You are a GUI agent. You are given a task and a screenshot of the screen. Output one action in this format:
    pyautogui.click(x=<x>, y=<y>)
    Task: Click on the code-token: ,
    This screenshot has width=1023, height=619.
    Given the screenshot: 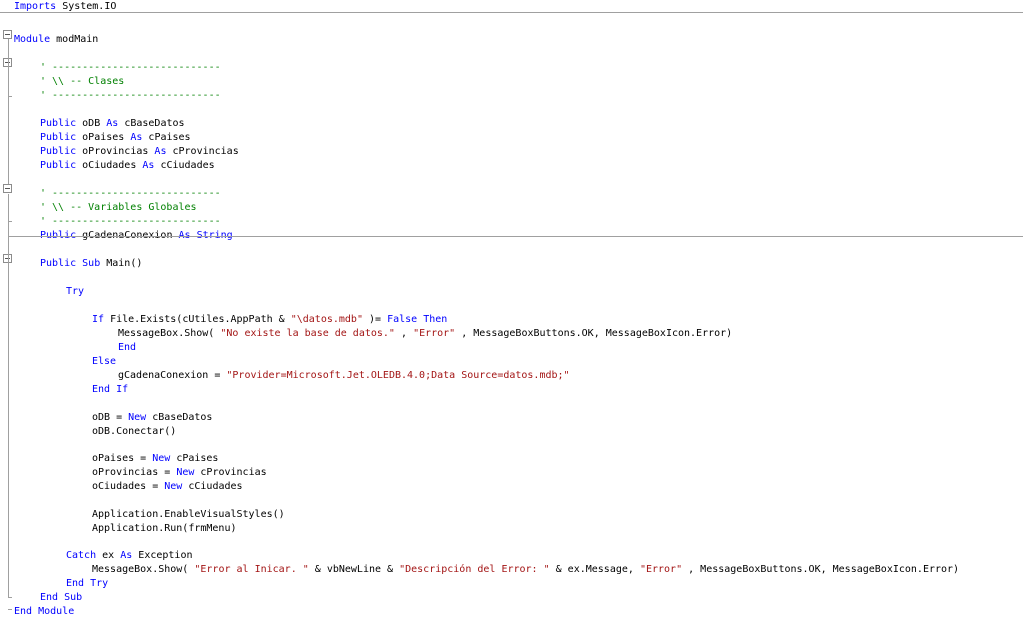 What is the action you would take?
    pyautogui.click(x=404, y=333)
    